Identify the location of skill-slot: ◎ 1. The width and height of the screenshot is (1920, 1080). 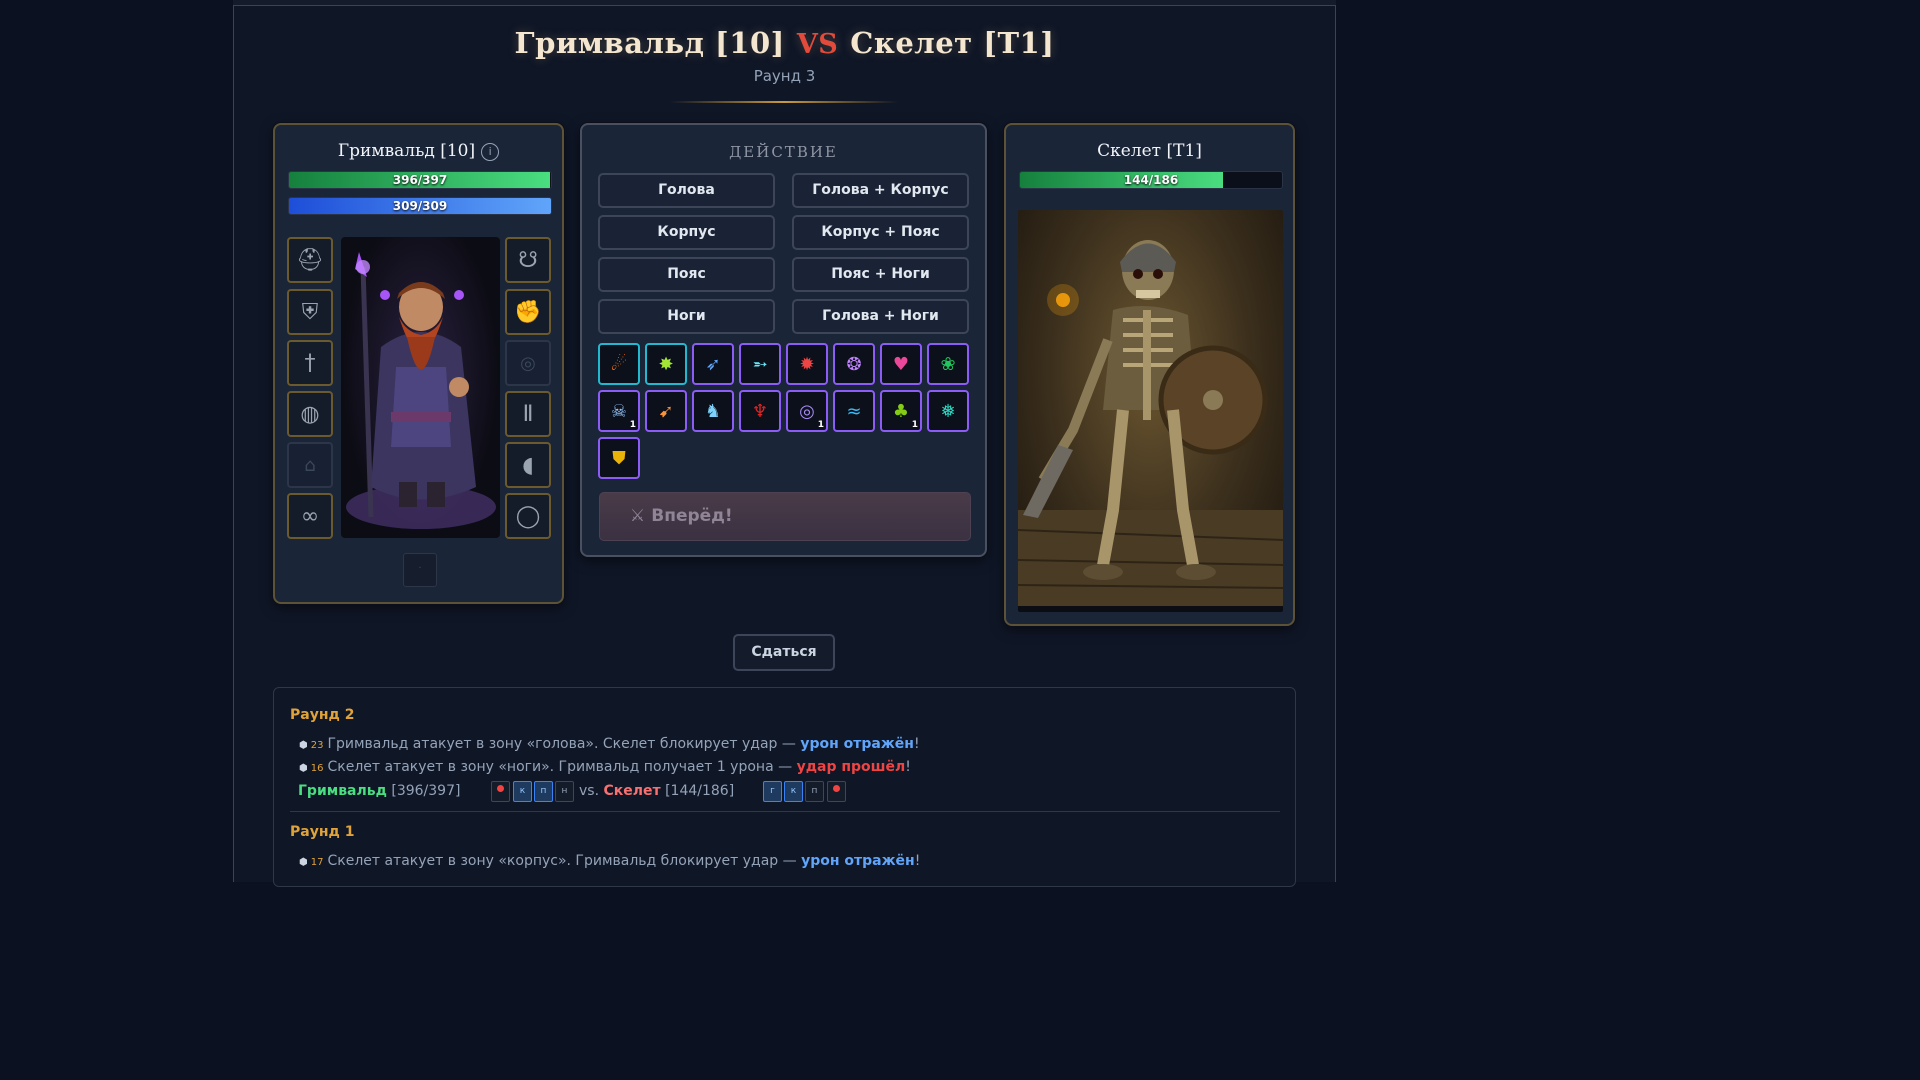
(807, 411).